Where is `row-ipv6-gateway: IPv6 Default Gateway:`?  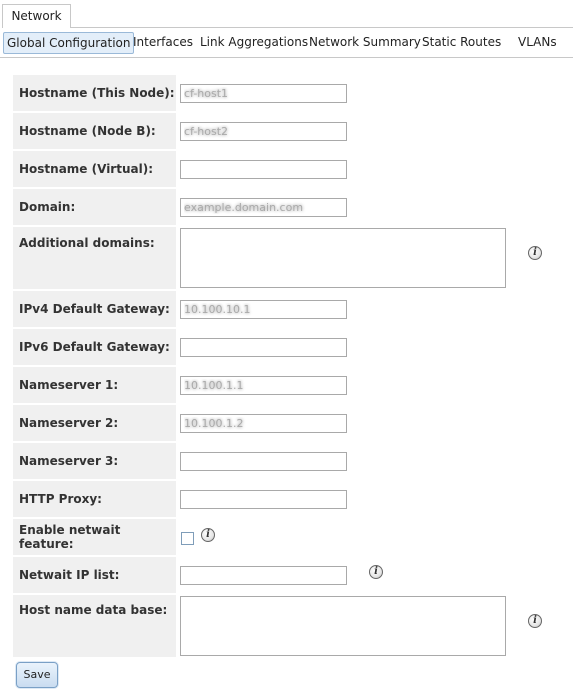 row-ipv6-gateway: IPv6 Default Gateway: is located at coordinates (293, 347).